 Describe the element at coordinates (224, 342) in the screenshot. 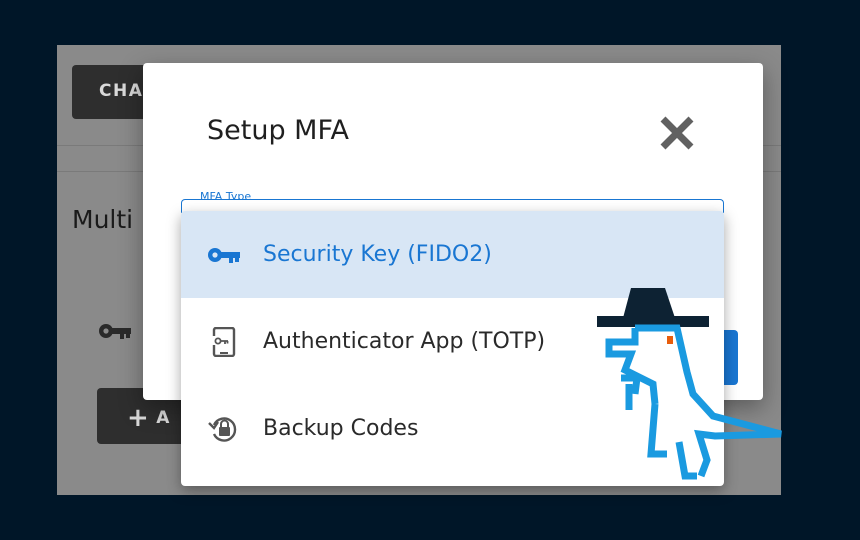

I see `phone-key-icon` at that location.